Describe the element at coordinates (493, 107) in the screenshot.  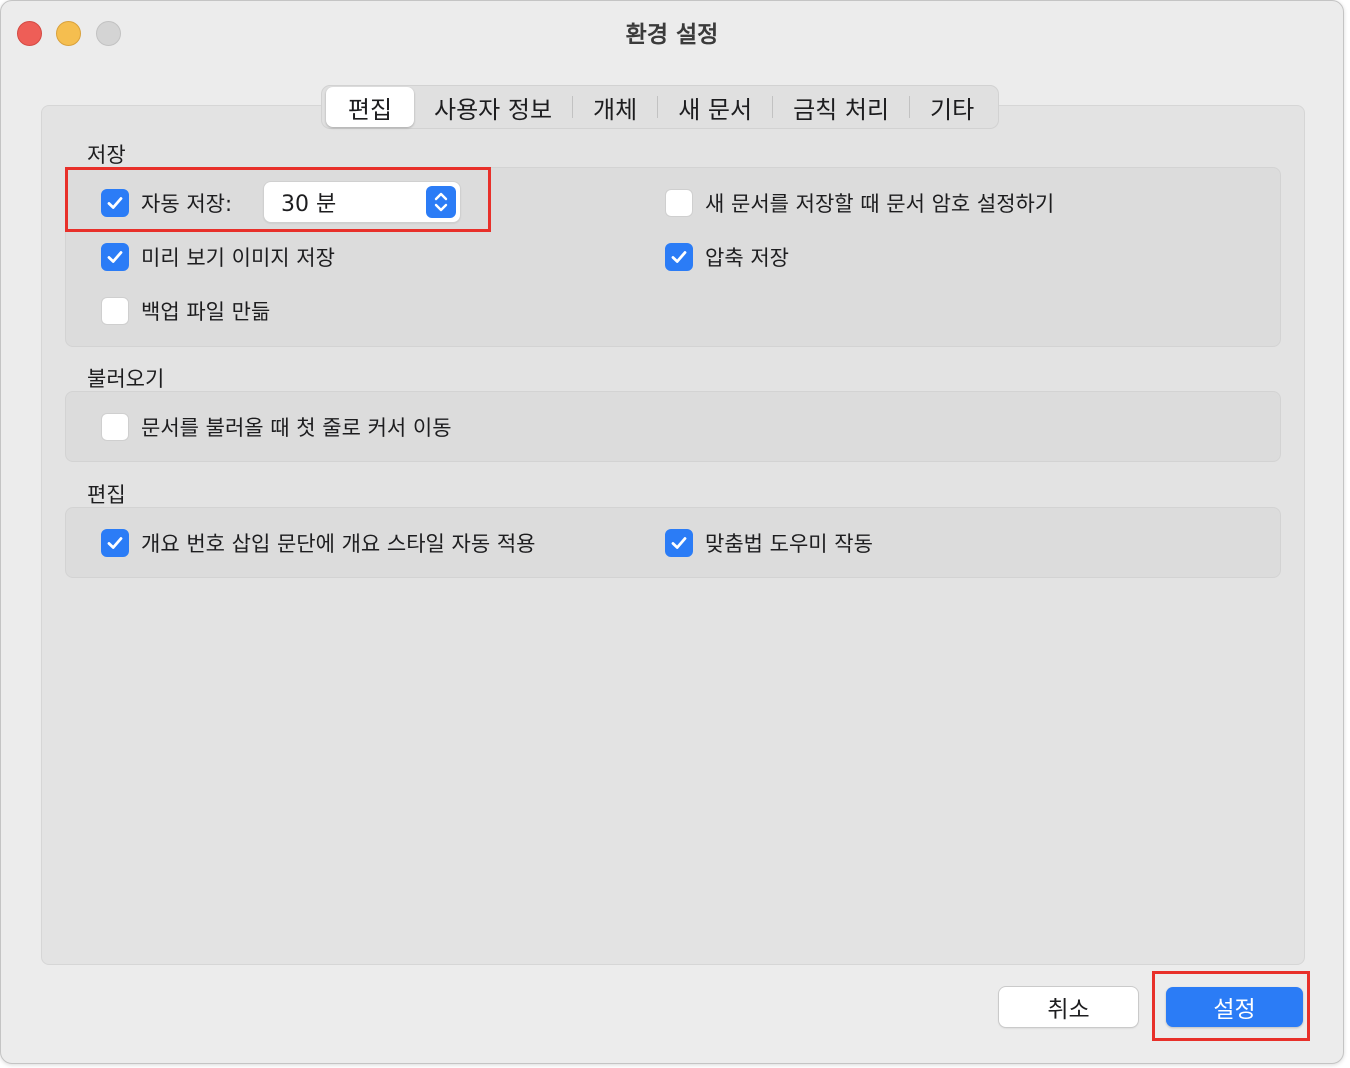
I see `tab-user-info: 사용자 정보` at that location.